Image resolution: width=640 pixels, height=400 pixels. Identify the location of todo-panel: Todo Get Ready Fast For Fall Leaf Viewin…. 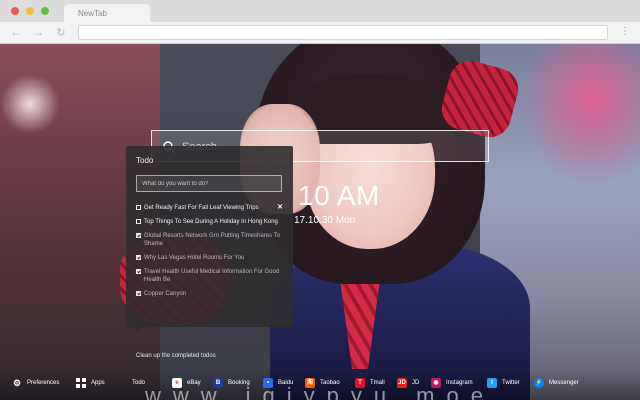
(209, 252).